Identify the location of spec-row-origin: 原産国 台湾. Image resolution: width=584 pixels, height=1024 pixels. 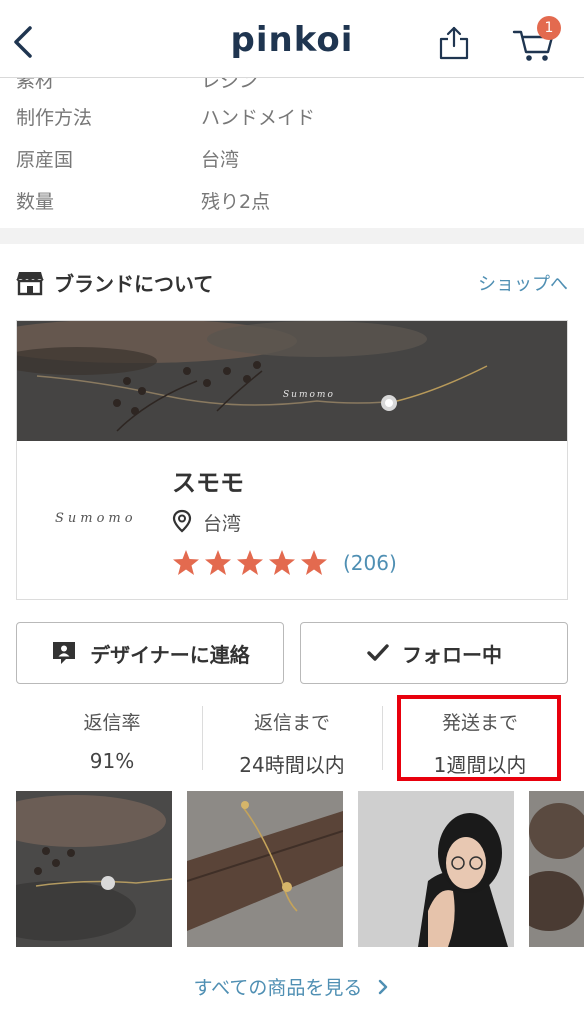
(296, 160).